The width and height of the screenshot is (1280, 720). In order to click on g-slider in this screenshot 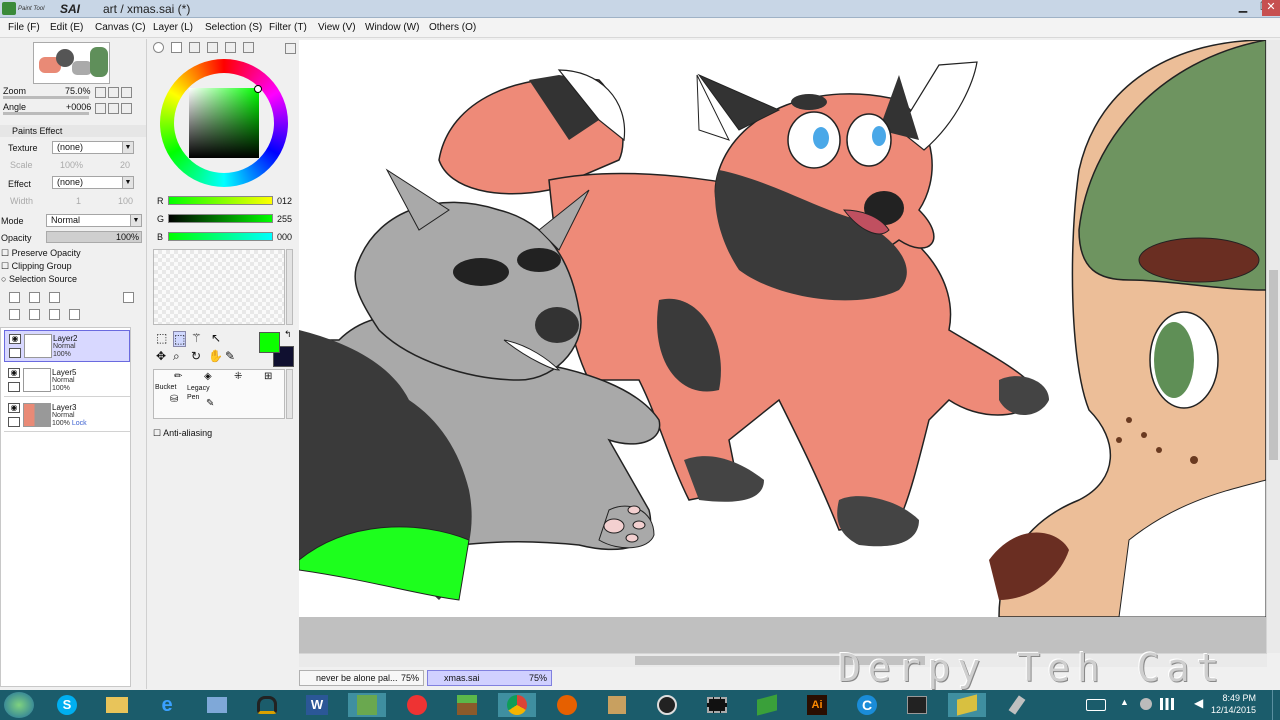, I will do `click(220, 218)`.